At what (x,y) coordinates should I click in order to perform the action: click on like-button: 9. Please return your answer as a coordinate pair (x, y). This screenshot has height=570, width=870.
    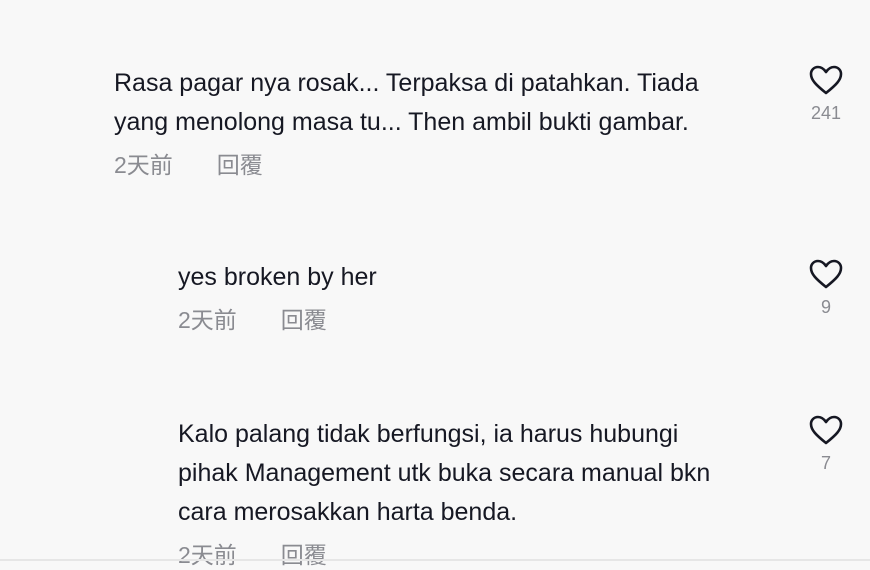
    Looking at the image, I should click on (826, 288).